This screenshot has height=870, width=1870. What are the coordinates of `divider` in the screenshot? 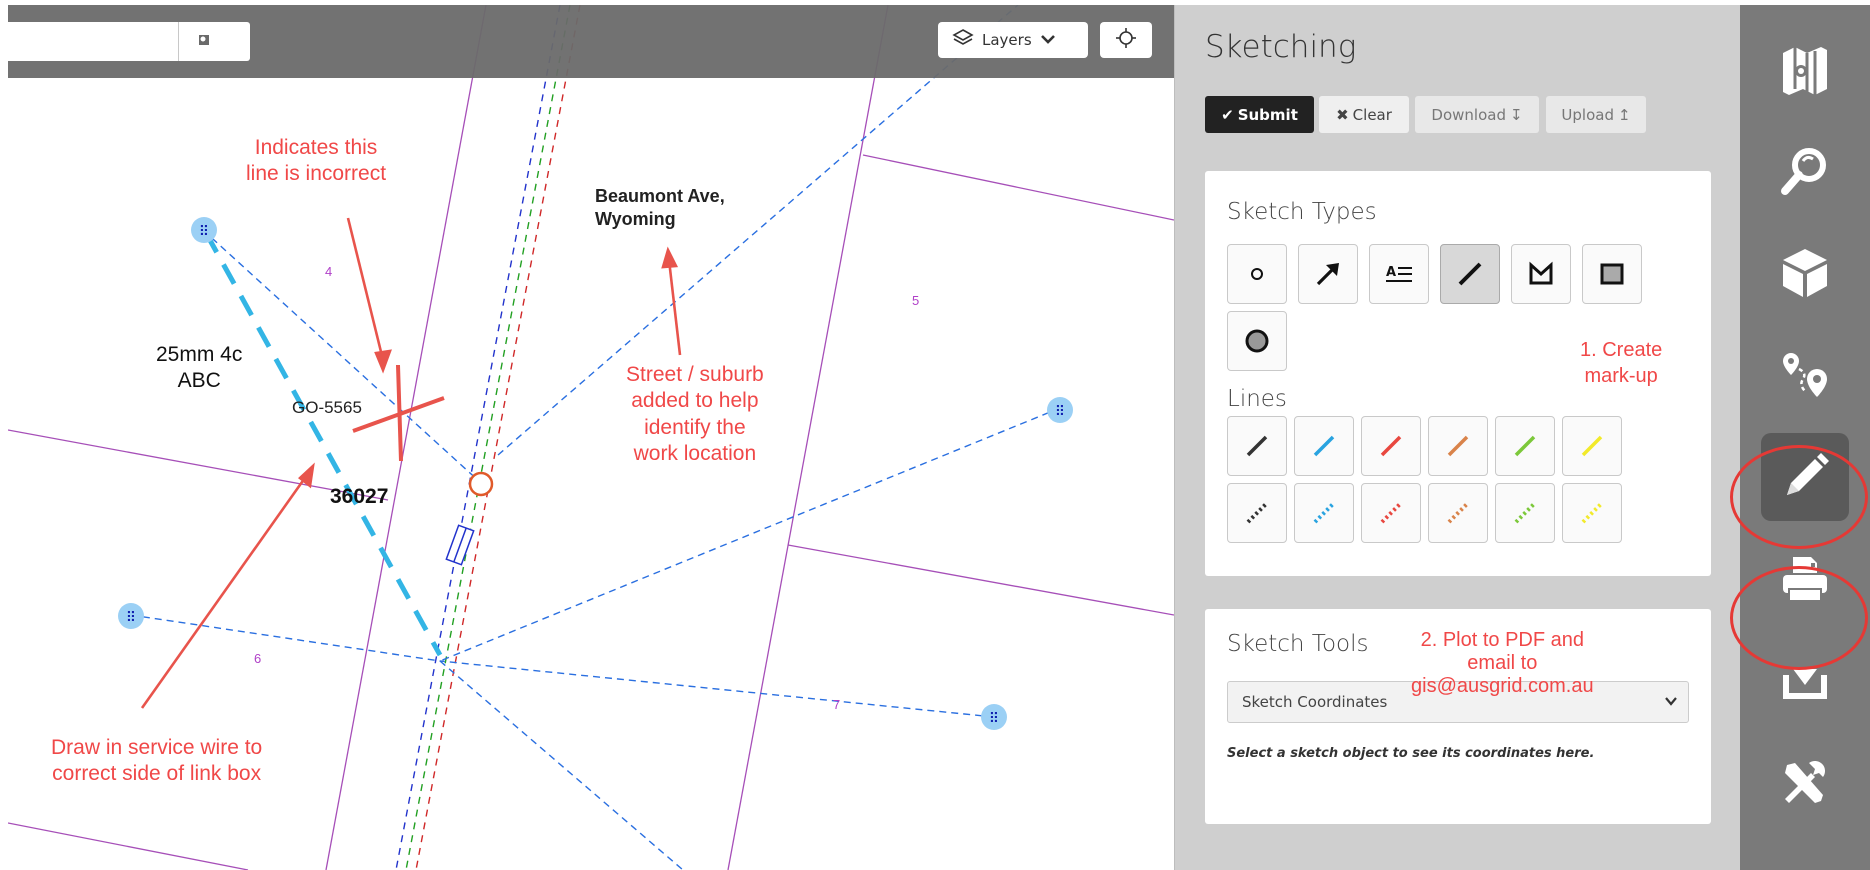 It's located at (178, 41).